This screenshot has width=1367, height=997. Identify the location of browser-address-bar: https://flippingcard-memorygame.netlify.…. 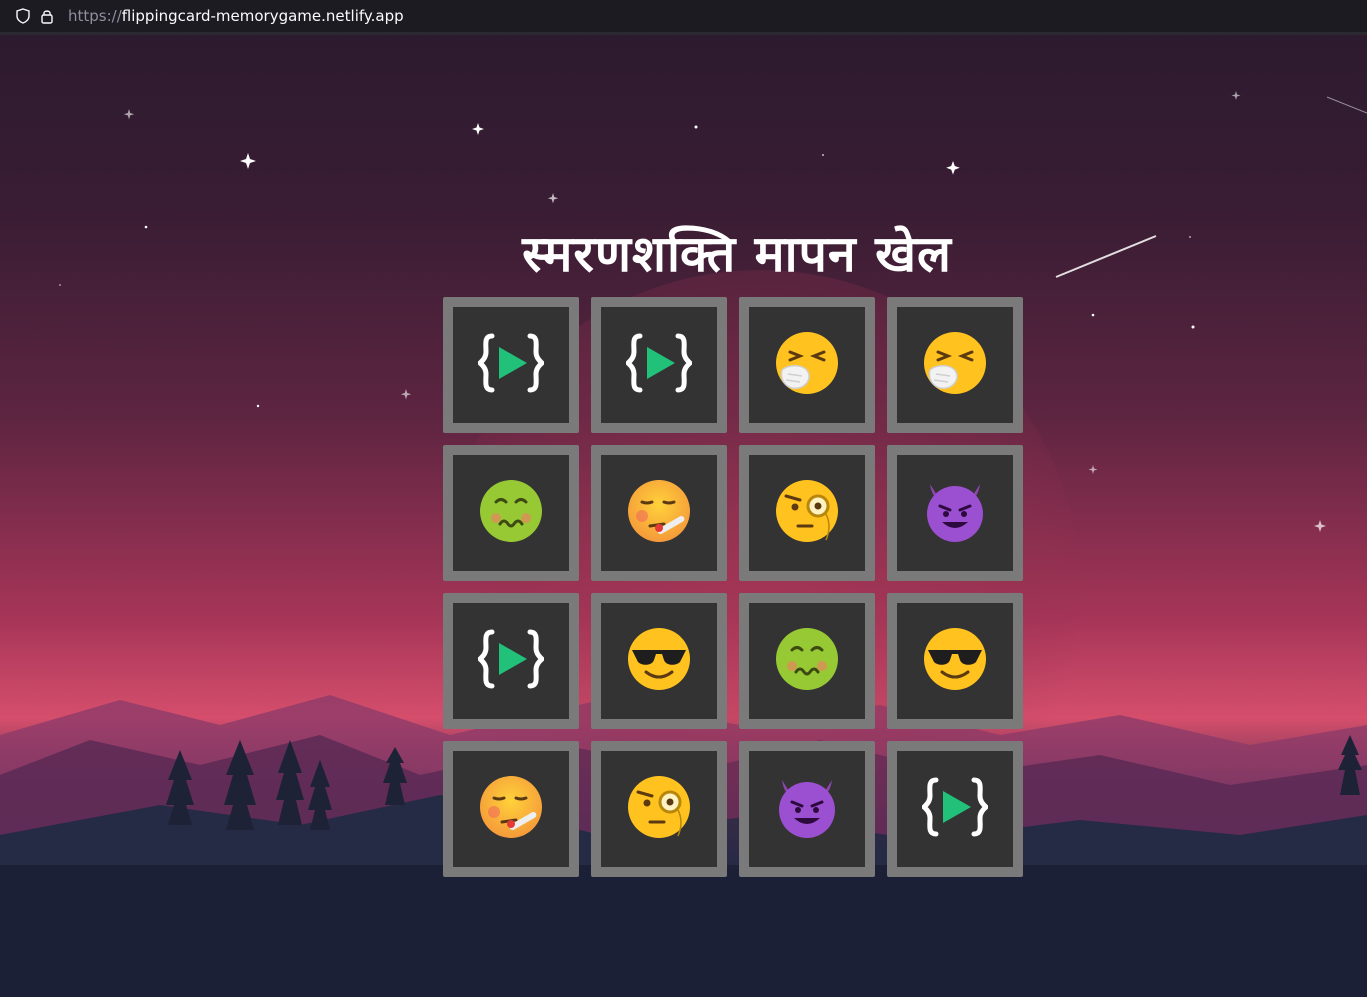
(683, 17).